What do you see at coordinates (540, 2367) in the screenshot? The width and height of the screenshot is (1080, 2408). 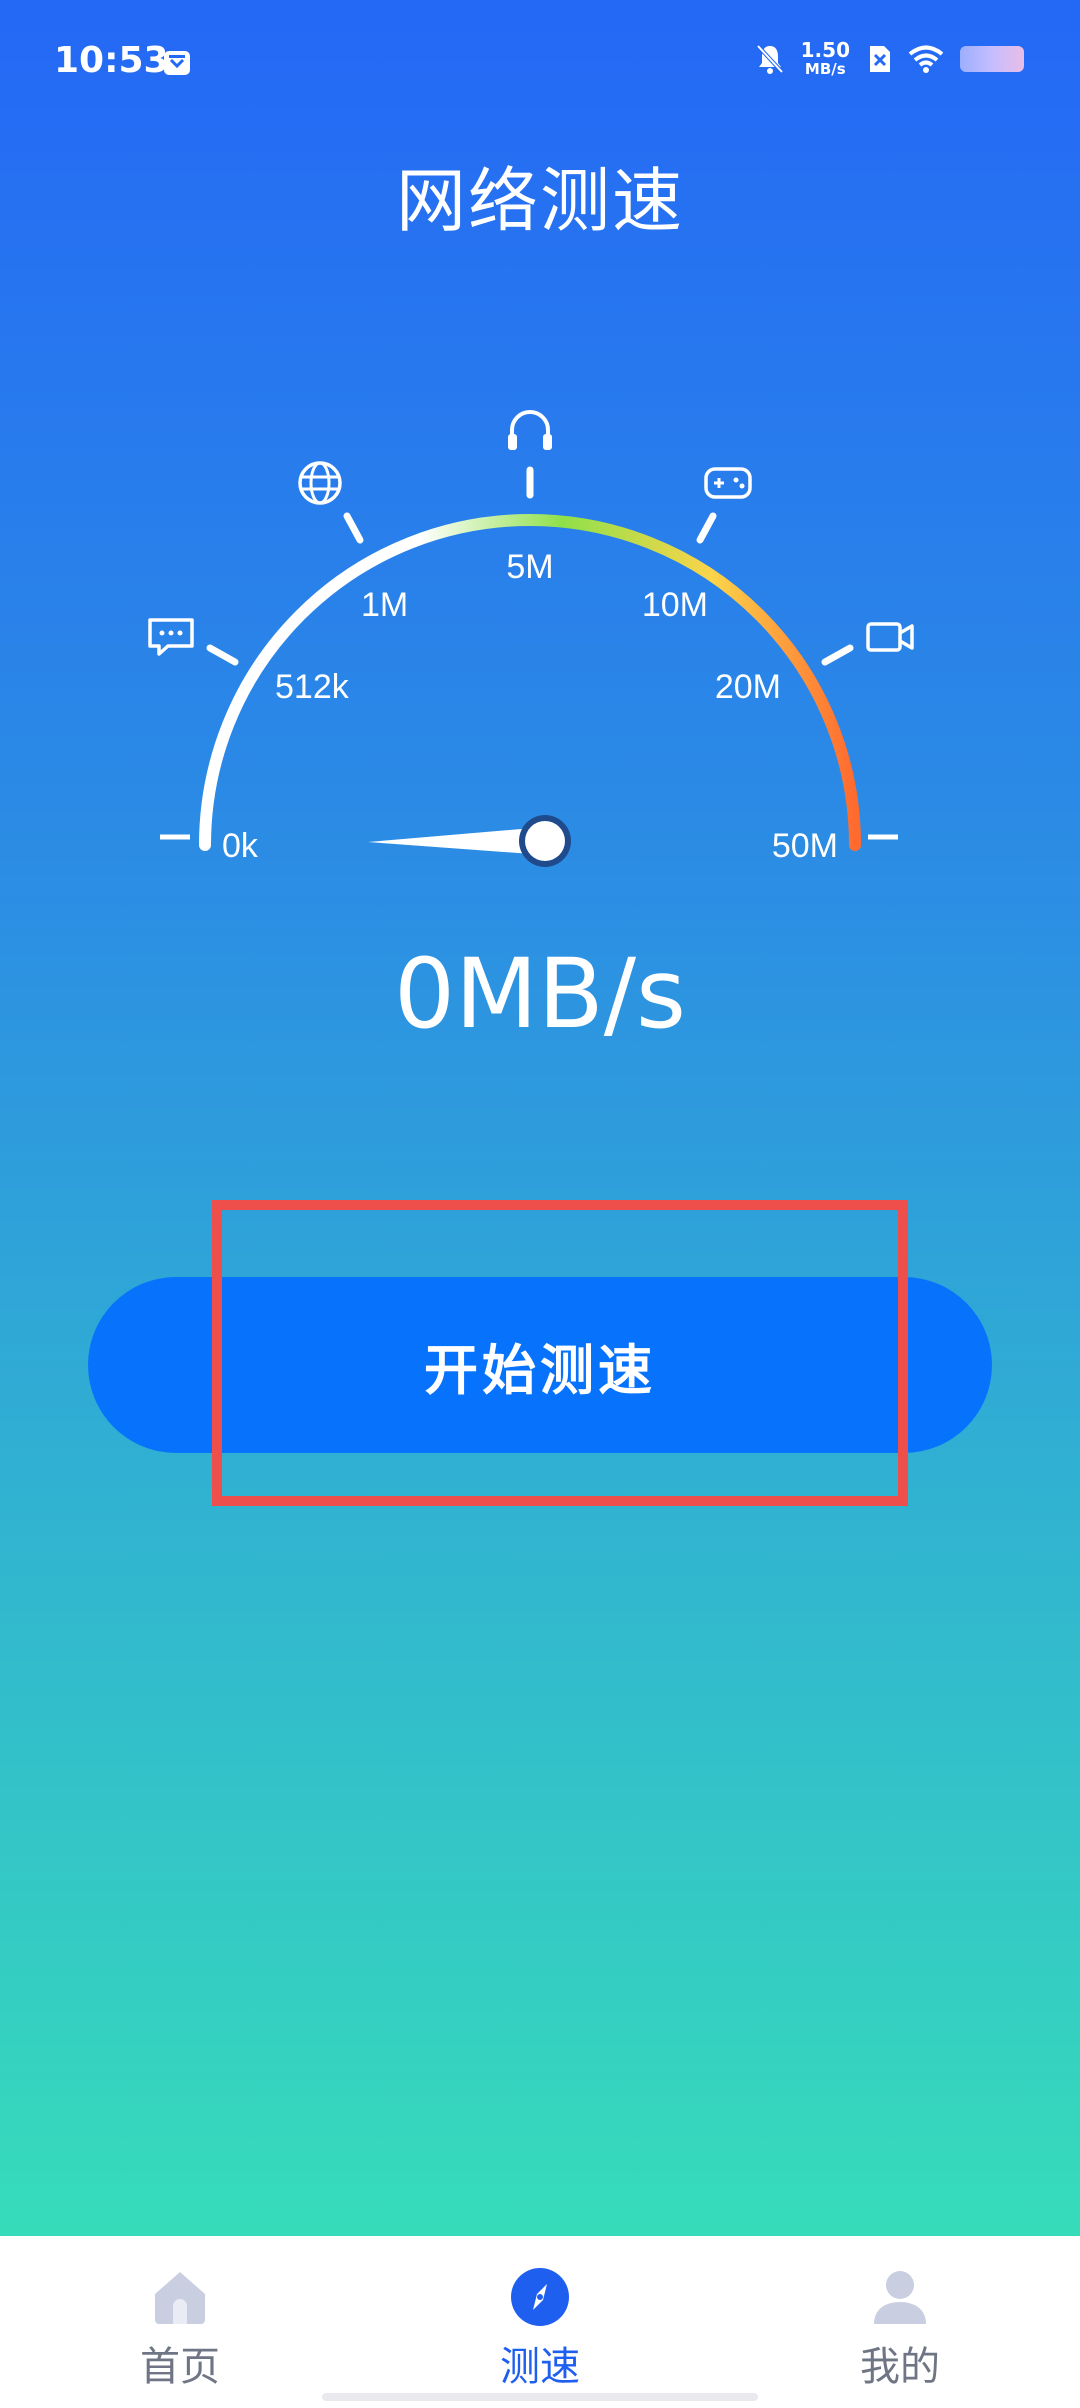 I see `nav-speed-test-label: 测速` at bounding box center [540, 2367].